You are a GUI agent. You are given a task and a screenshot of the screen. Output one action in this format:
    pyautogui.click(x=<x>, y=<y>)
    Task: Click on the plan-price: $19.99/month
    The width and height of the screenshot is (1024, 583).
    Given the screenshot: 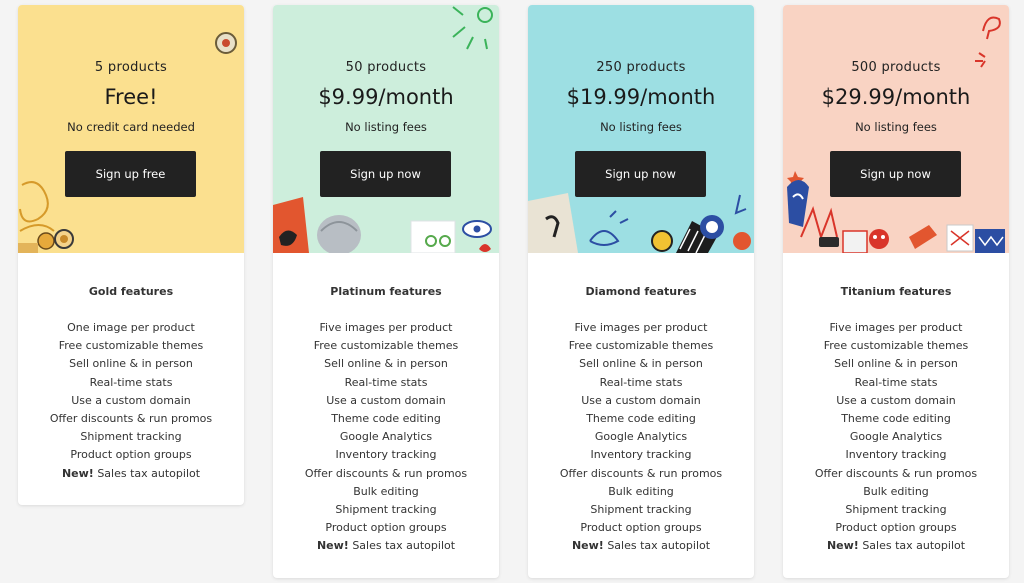 What is the action you would take?
    pyautogui.click(x=641, y=97)
    